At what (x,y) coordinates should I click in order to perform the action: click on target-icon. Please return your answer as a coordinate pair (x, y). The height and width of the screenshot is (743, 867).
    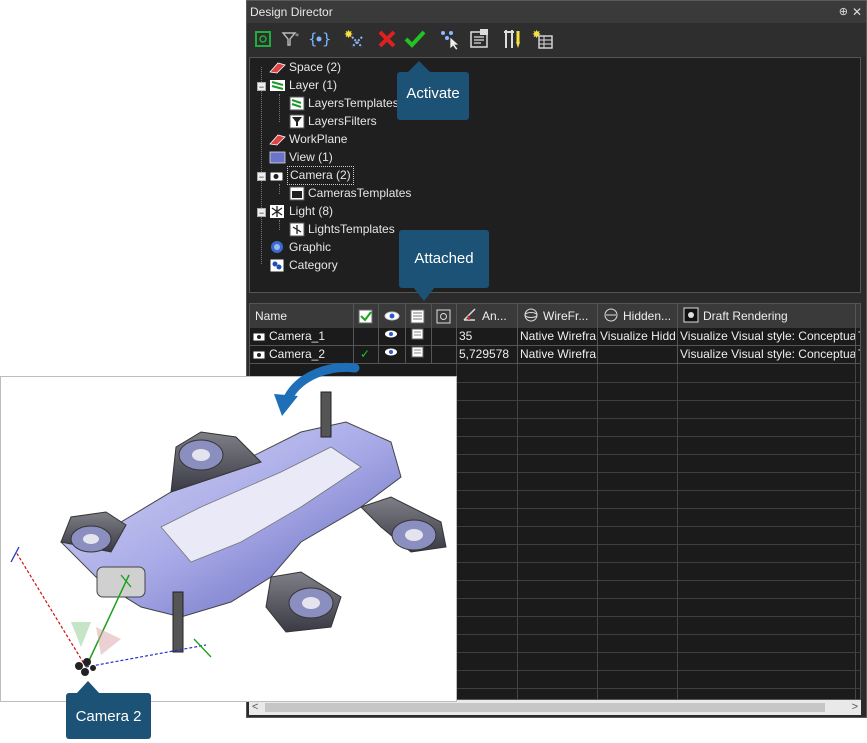
    Looking at the image, I should click on (443, 316).